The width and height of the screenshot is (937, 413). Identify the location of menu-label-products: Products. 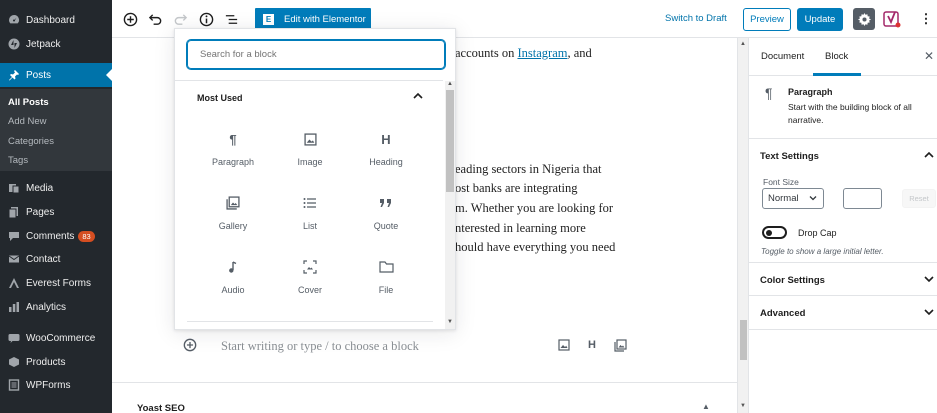
(46, 362).